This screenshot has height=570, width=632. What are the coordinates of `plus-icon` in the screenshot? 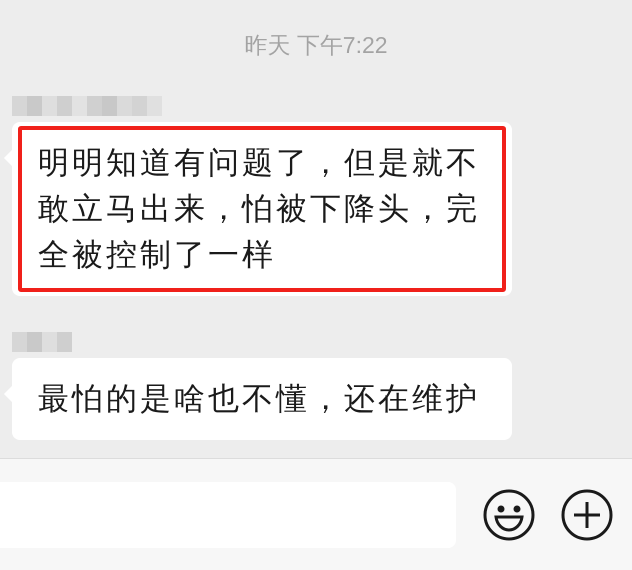 It's located at (587, 515).